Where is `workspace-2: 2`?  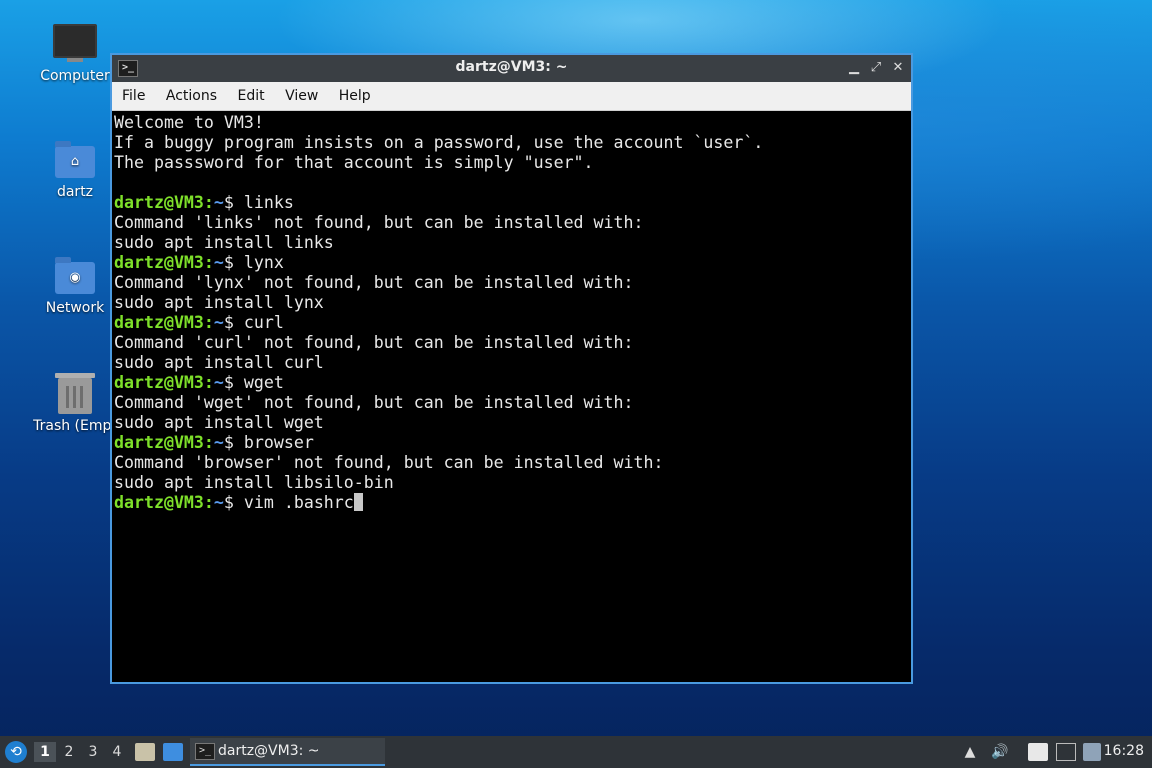
workspace-2: 2 is located at coordinates (69, 752).